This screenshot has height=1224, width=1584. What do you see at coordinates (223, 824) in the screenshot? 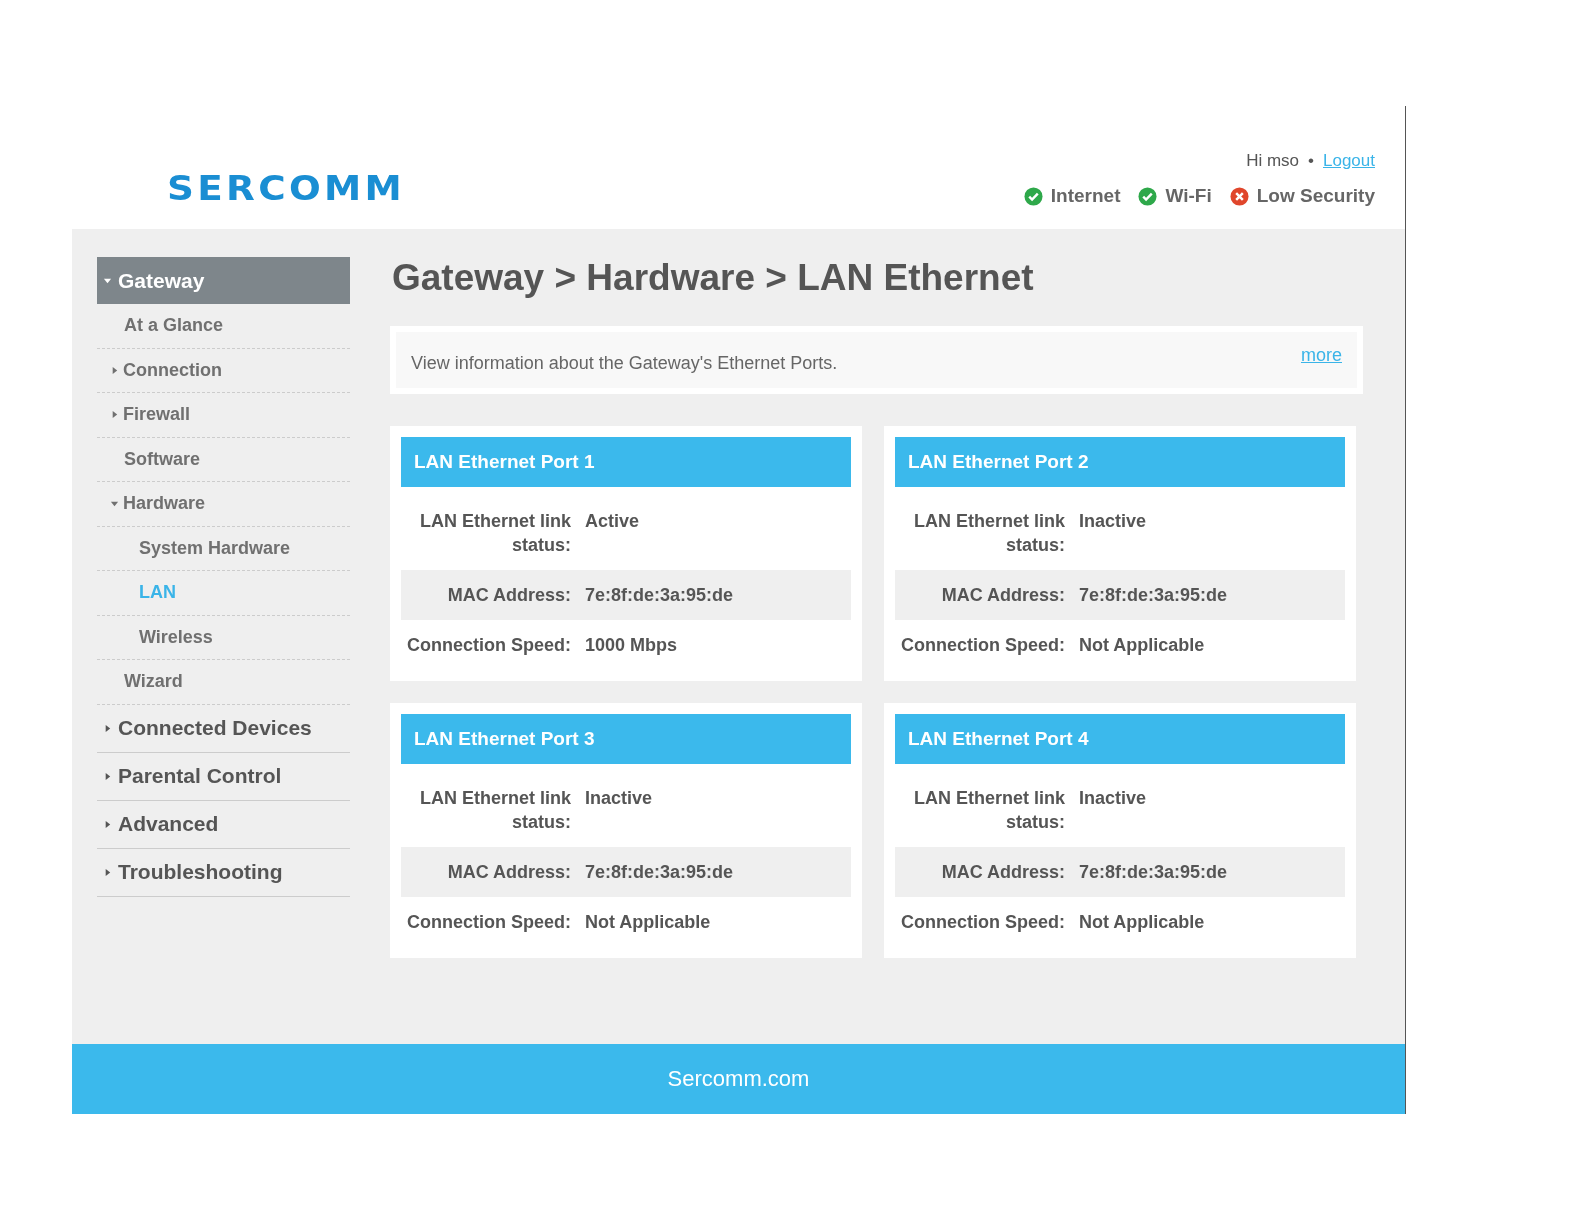
I see `nav-item: Advanced` at bounding box center [223, 824].